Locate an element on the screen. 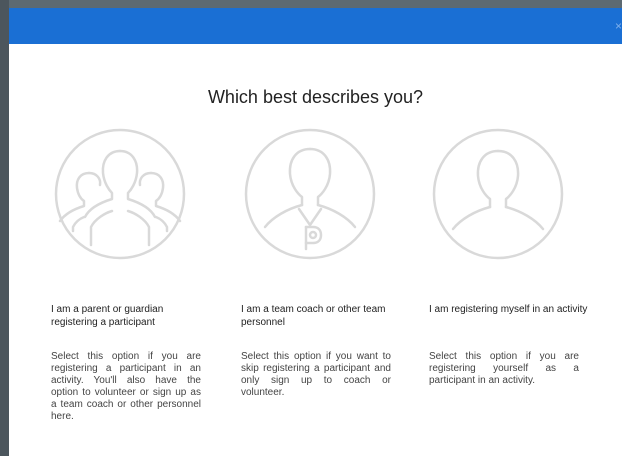  dialog-title: Which best describes you? is located at coordinates (315, 97).